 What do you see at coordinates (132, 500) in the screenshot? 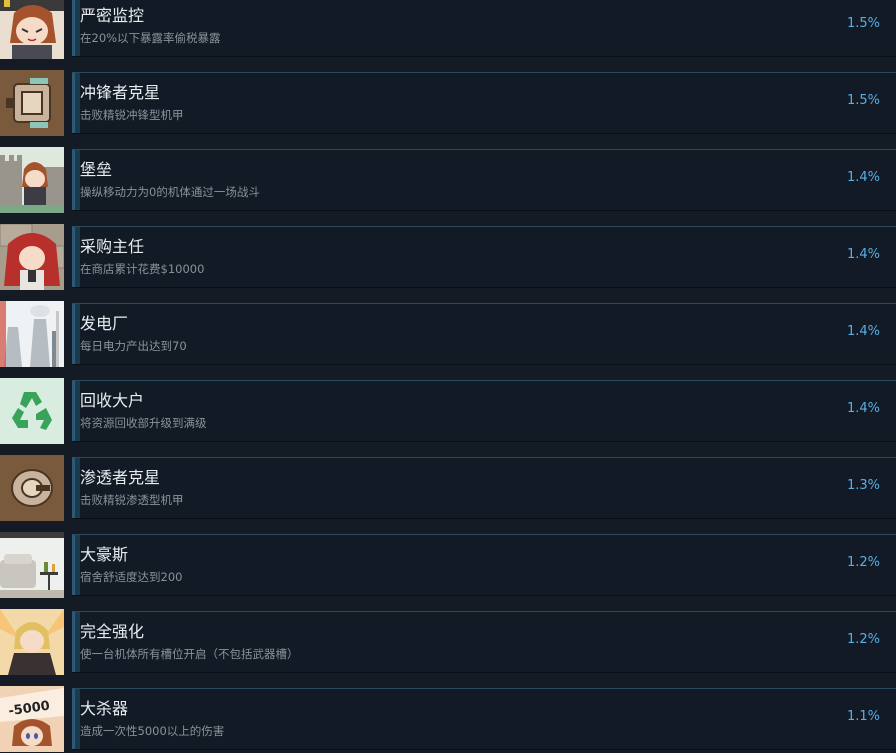
I see `achievement-desc: 击败精锐渗透型机甲` at bounding box center [132, 500].